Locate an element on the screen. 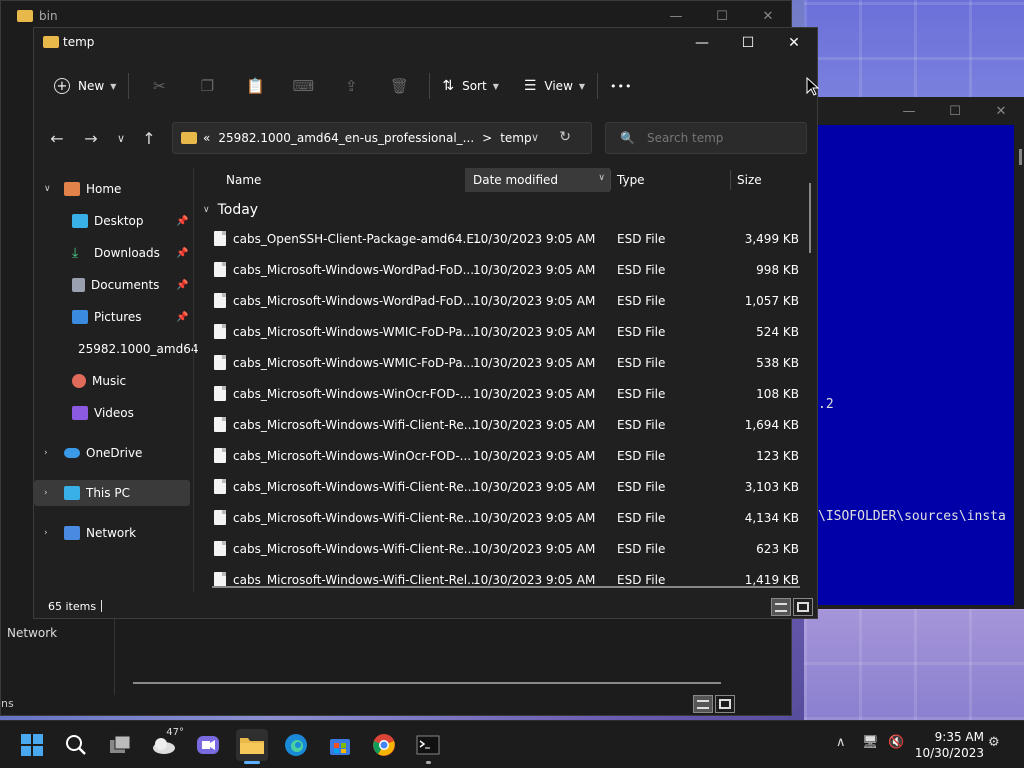 This screenshot has height=768, width=1024. group-header-today: ∨ Today is located at coordinates (228, 210).